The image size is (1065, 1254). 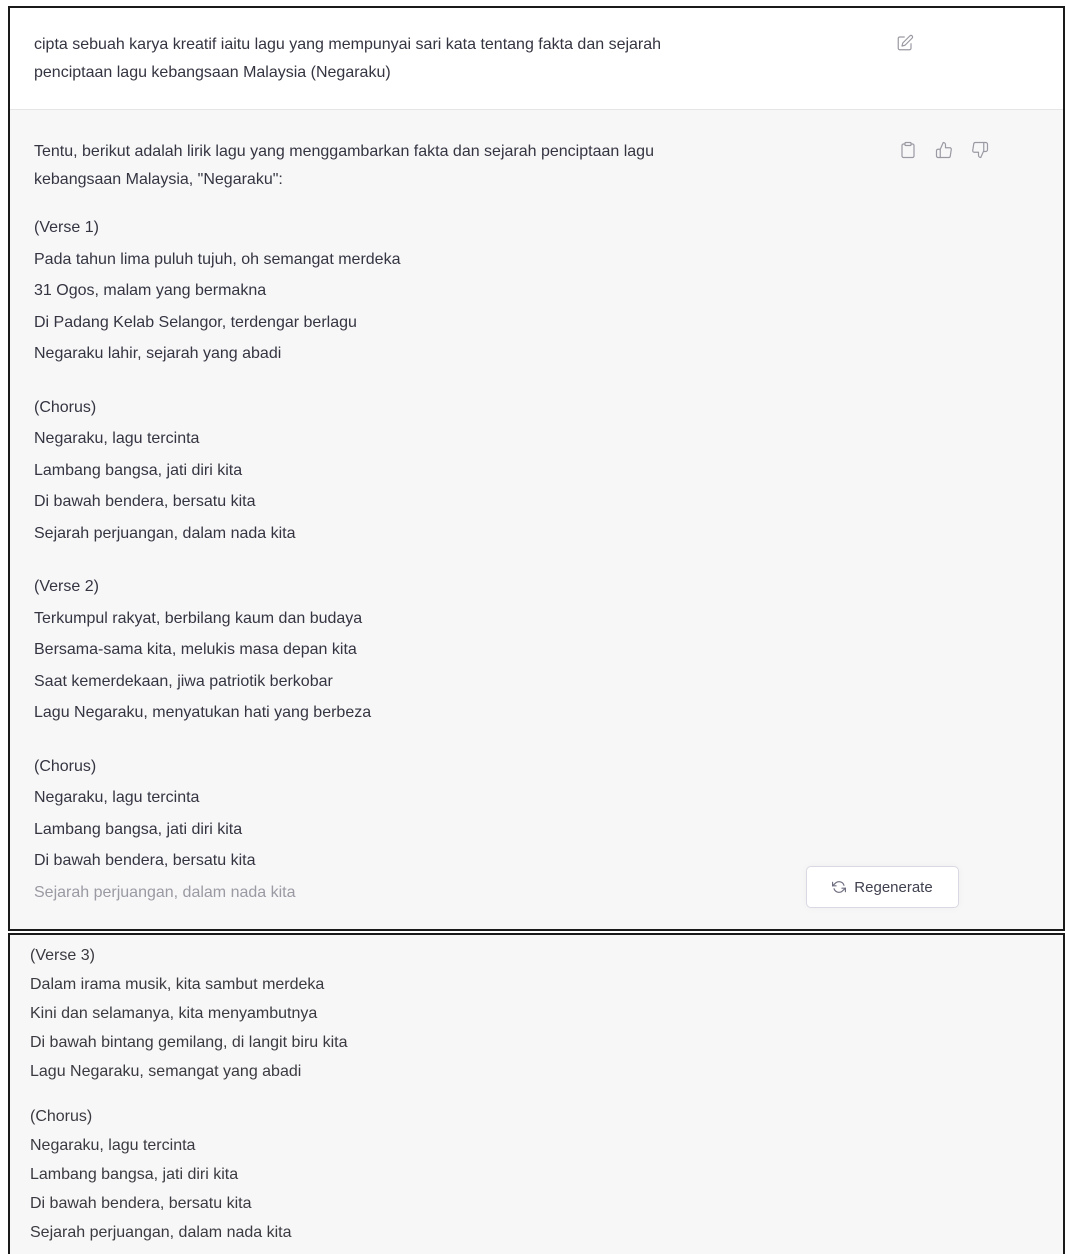 I want to click on lyric-line: 31 Ogos, malam yang bermakna, so click(x=150, y=290).